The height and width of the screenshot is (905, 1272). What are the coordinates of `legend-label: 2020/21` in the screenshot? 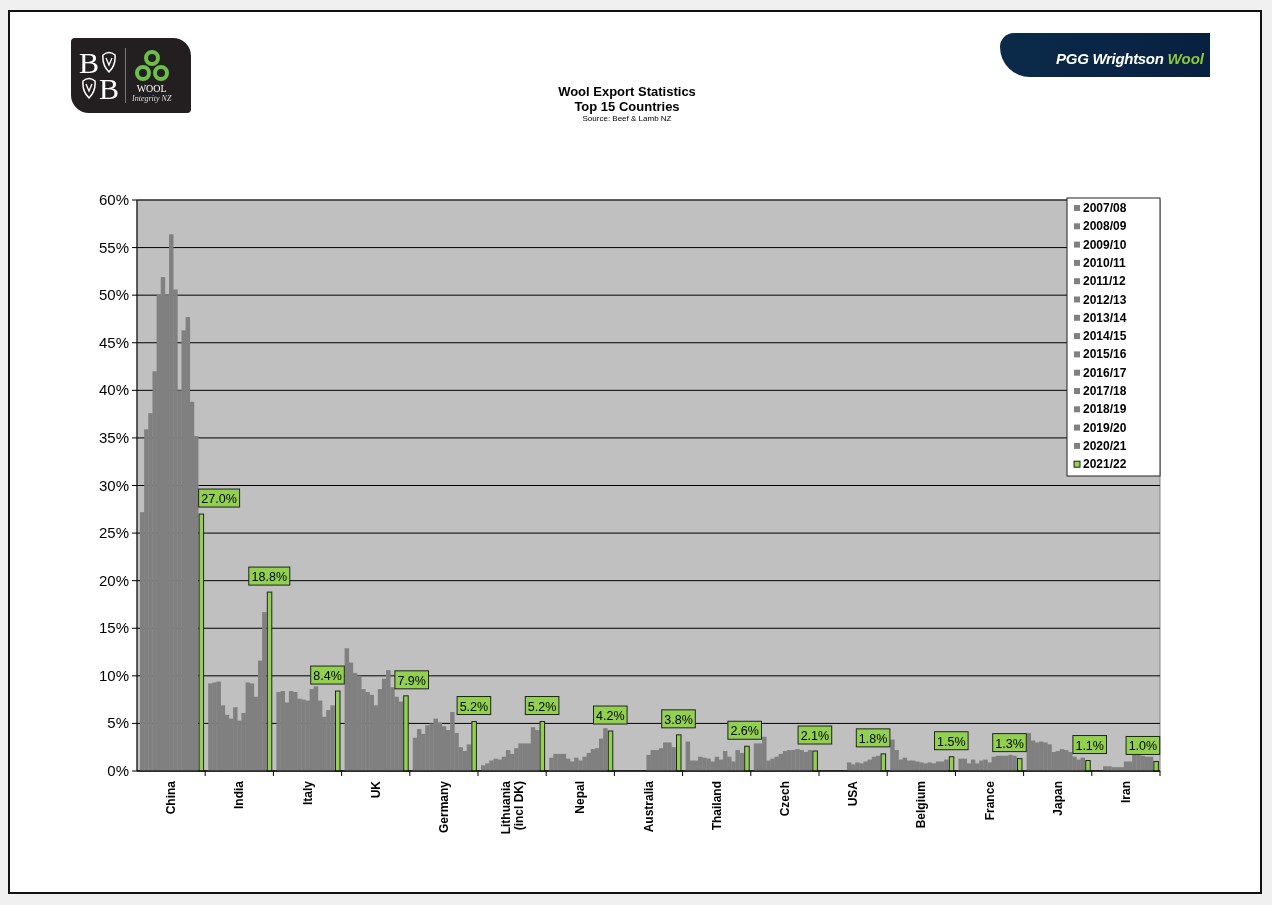 It's located at (1105, 445).